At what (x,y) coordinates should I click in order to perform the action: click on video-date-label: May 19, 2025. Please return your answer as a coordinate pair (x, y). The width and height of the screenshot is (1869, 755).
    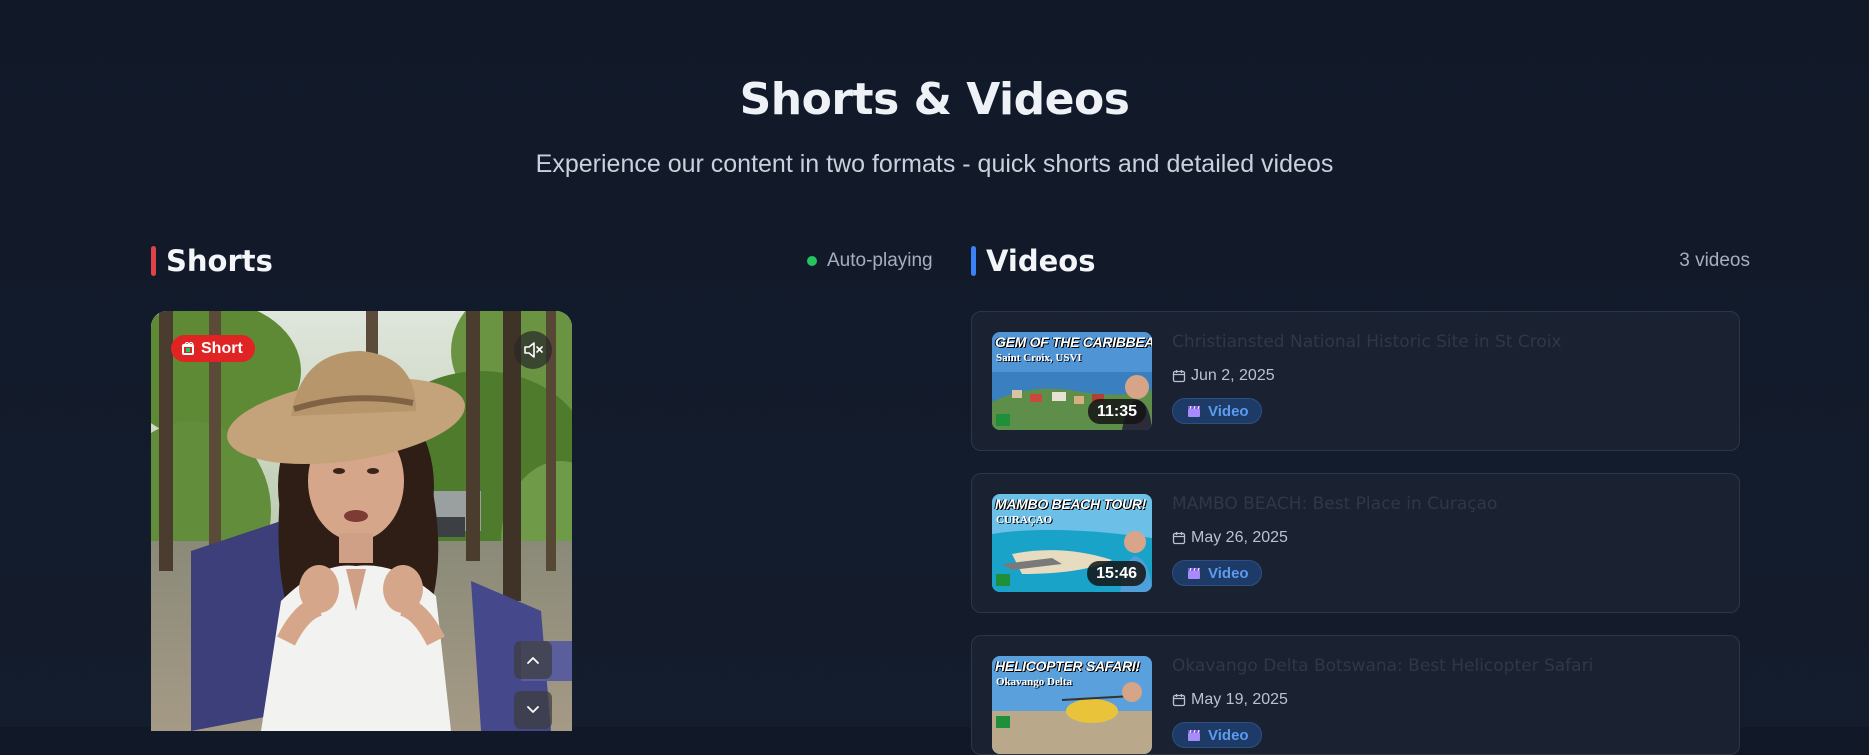
    Looking at the image, I should click on (1239, 699).